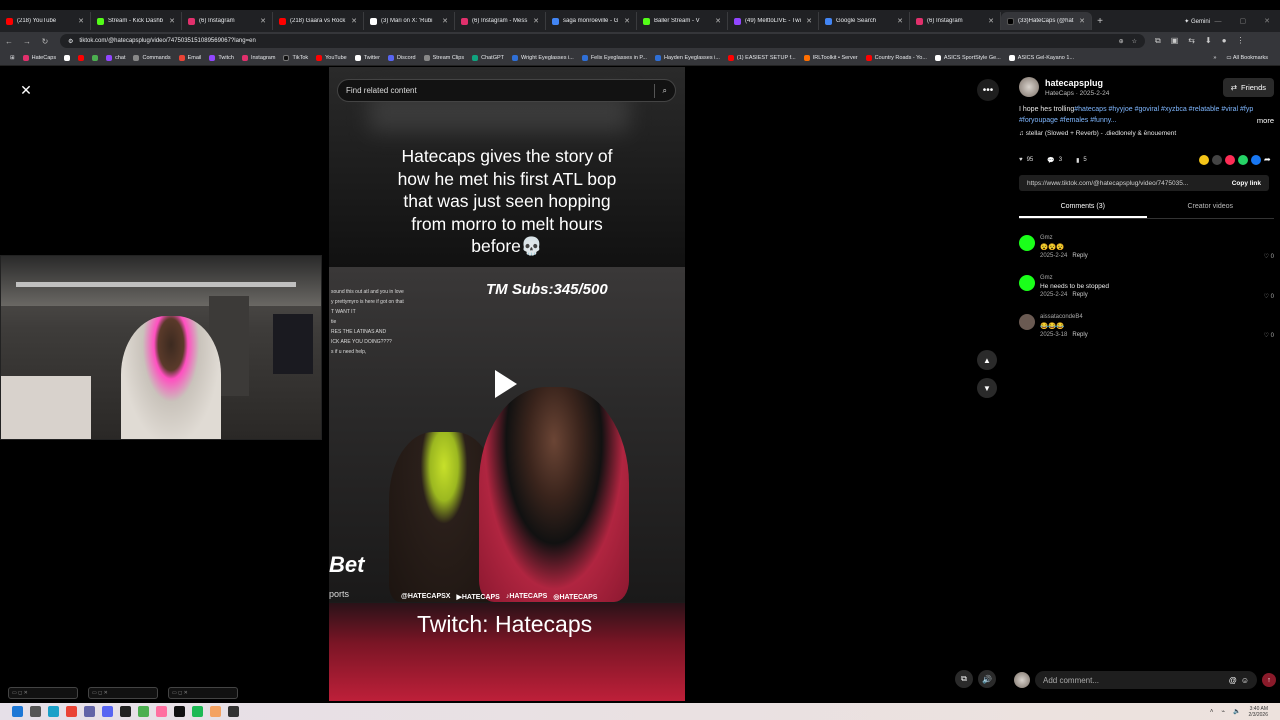  I want to click on spotify-icon, so click(197, 711).